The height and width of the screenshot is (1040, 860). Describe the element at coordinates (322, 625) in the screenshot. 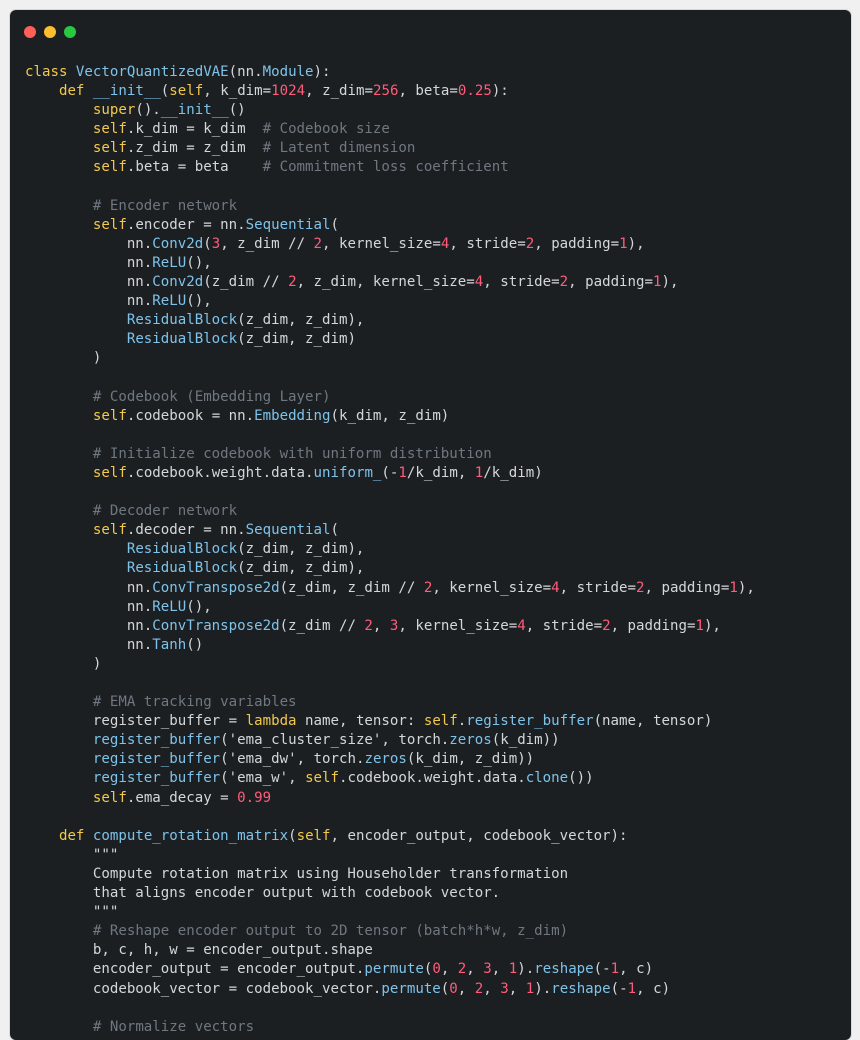

I see `code-token: (z_dim //` at that location.